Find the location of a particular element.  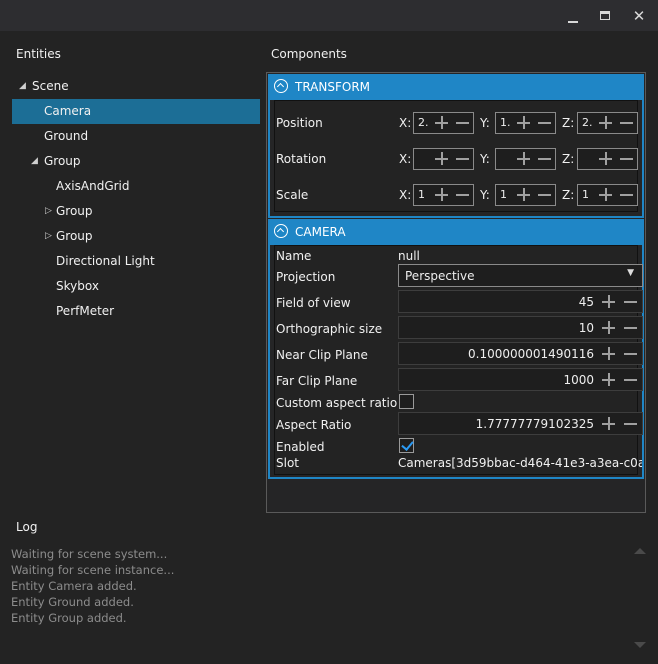

transform-header: TRANSFORM is located at coordinates (456, 87).